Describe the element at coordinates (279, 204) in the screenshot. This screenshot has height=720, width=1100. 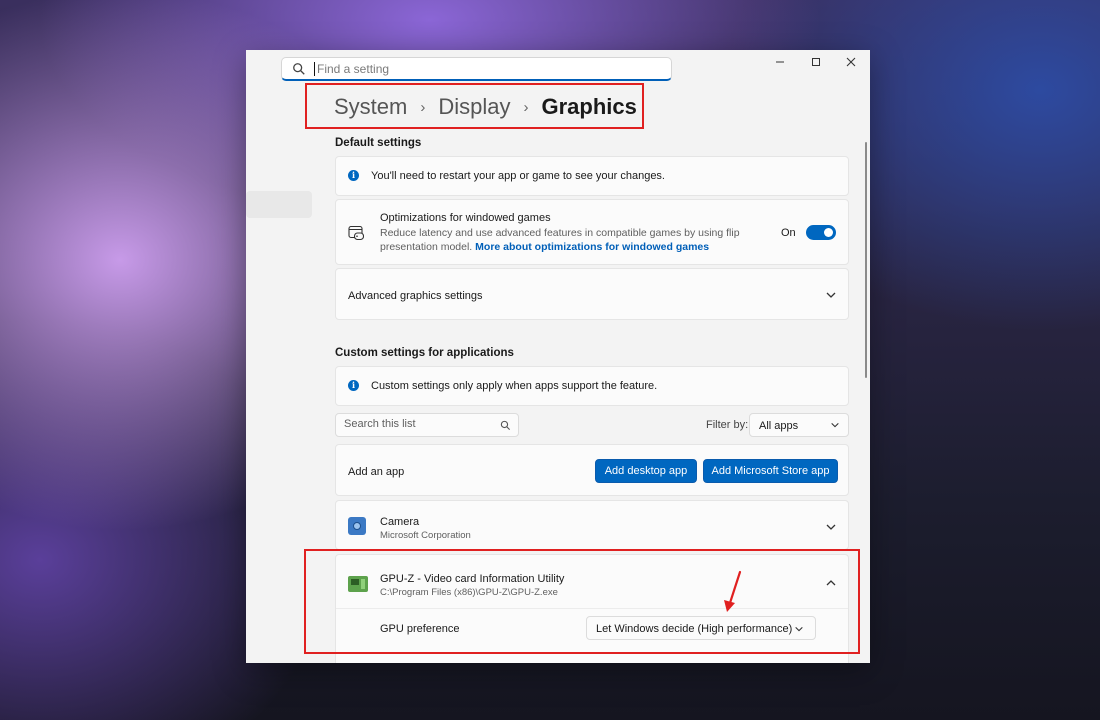
I see `sidebar-selected-item` at that location.